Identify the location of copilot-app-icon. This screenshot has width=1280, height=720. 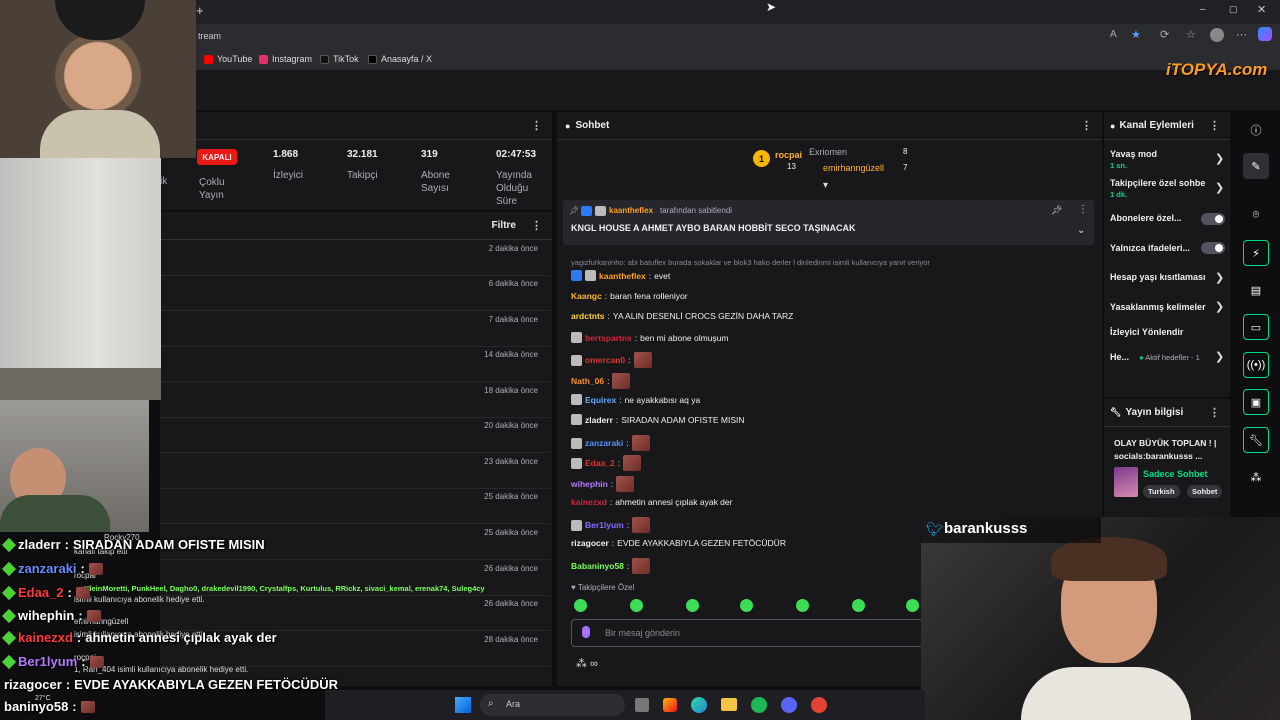
(670, 705).